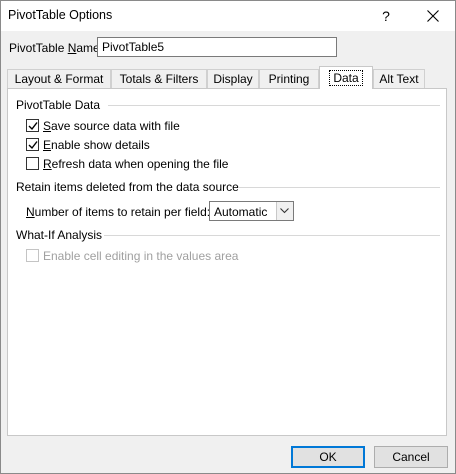 This screenshot has width=456, height=474. I want to click on close-button, so click(432, 16).